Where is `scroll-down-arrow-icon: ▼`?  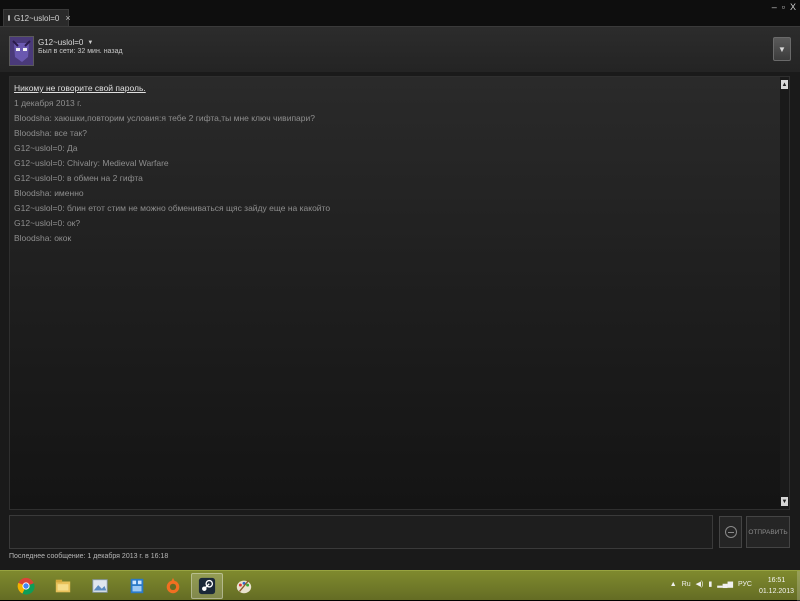 scroll-down-arrow-icon: ▼ is located at coordinates (784, 501).